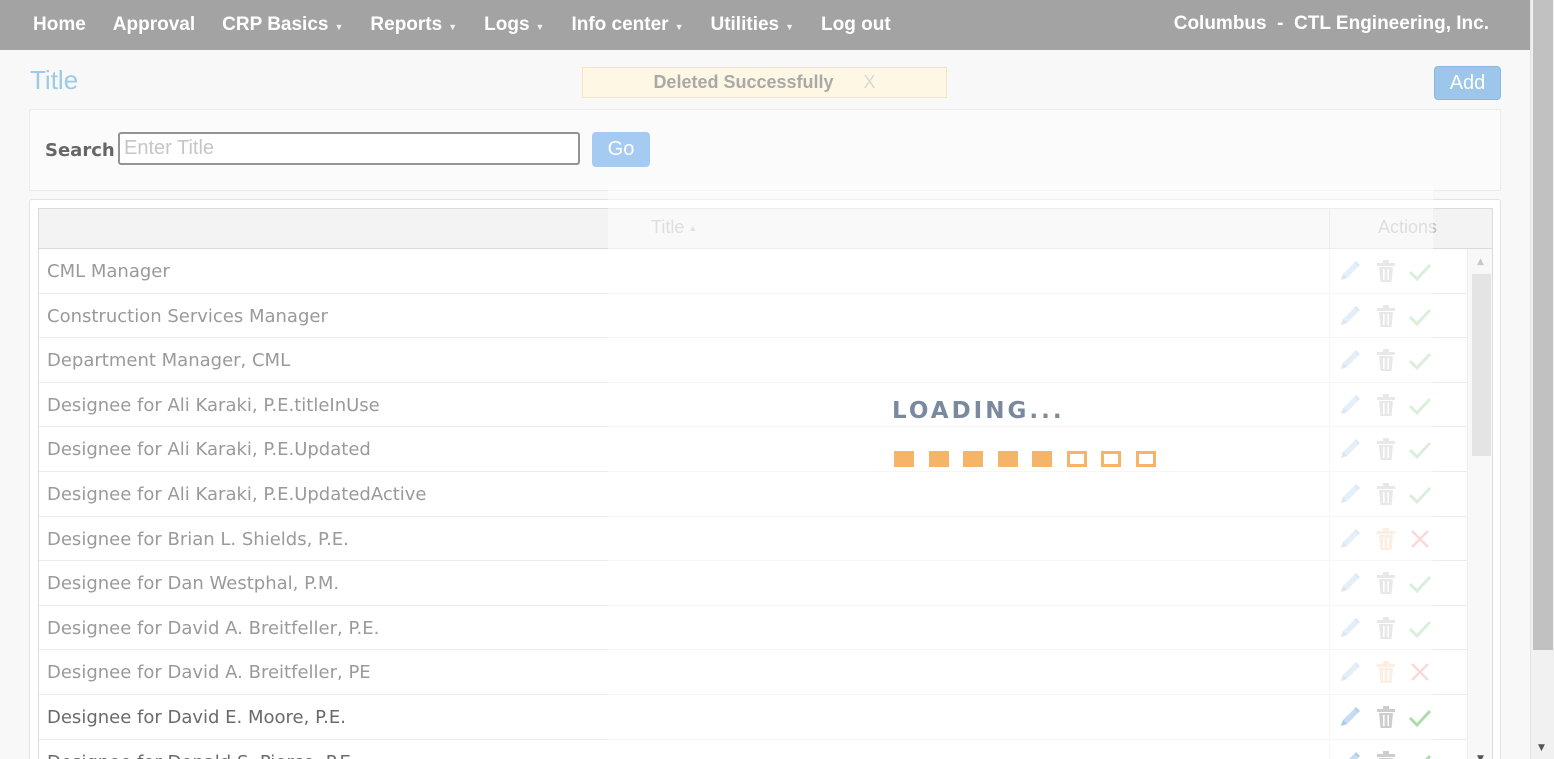 This screenshot has height=759, width=1554. What do you see at coordinates (621, 149) in the screenshot?
I see `go-button: Go` at bounding box center [621, 149].